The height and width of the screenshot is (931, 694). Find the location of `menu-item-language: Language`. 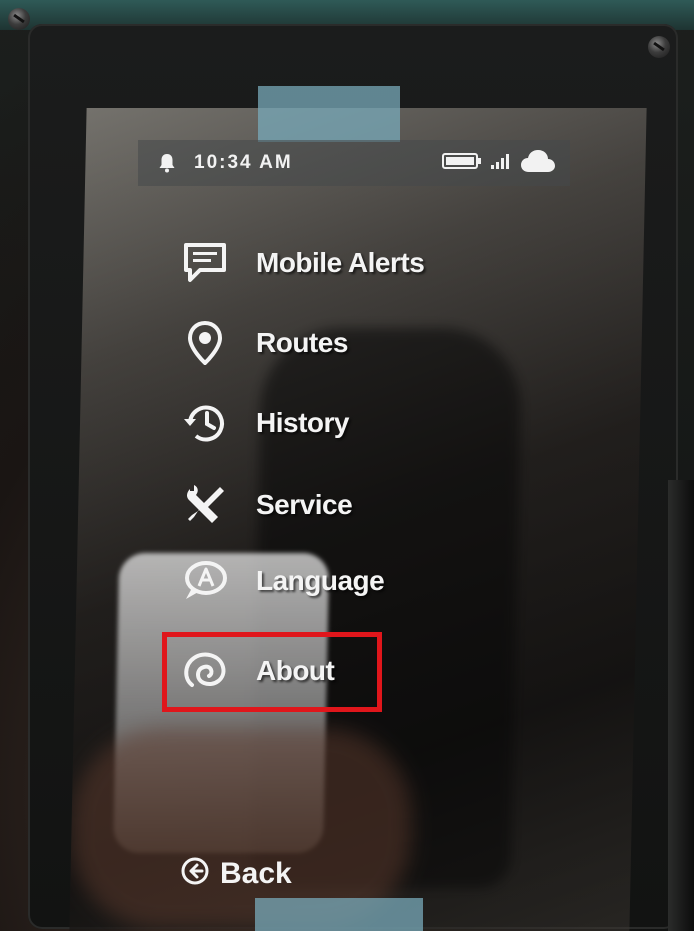

menu-item-language: Language is located at coordinates (280, 581).